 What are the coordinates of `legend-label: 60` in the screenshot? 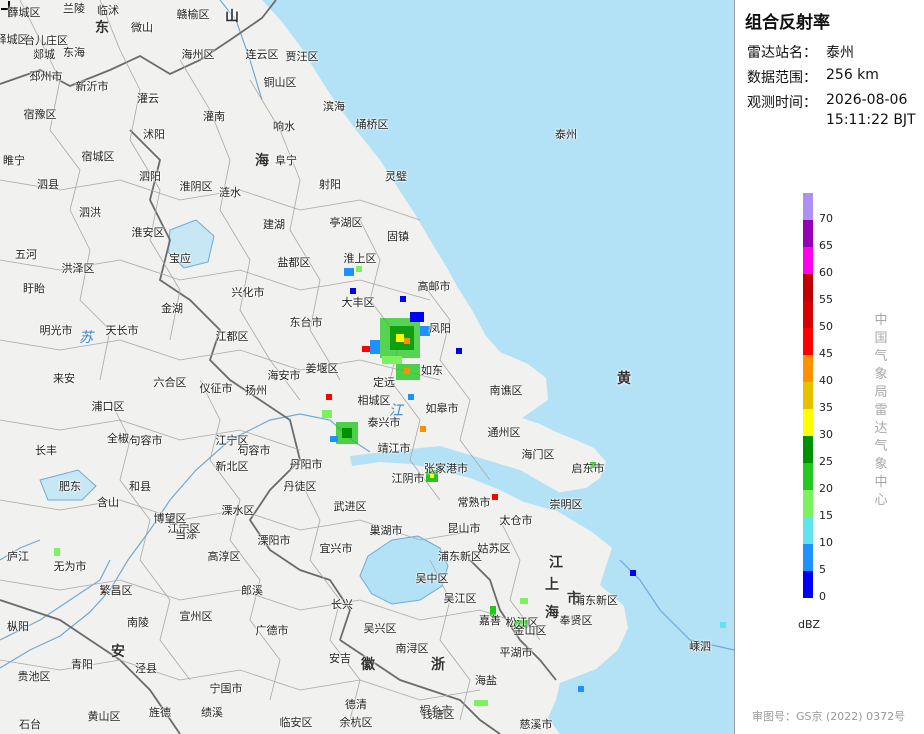 It's located at (826, 272).